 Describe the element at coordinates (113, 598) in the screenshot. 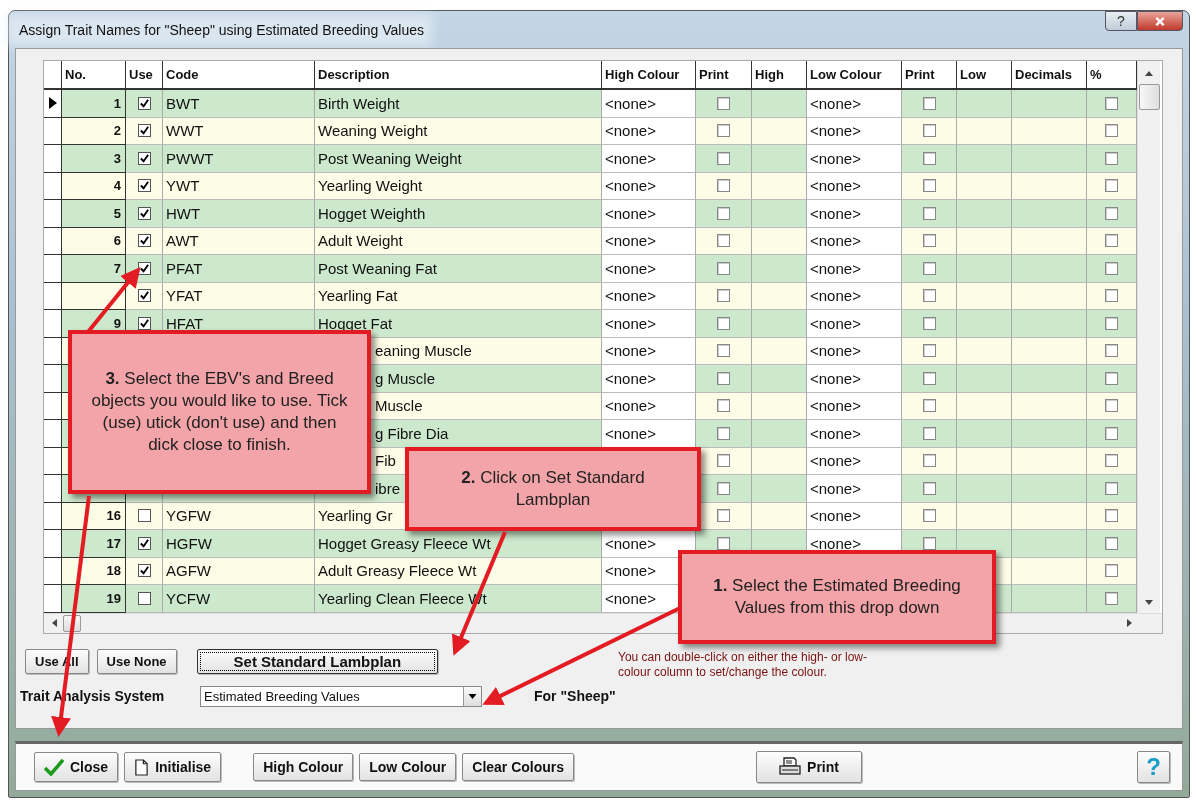

I see `table-cell: 19` at that location.